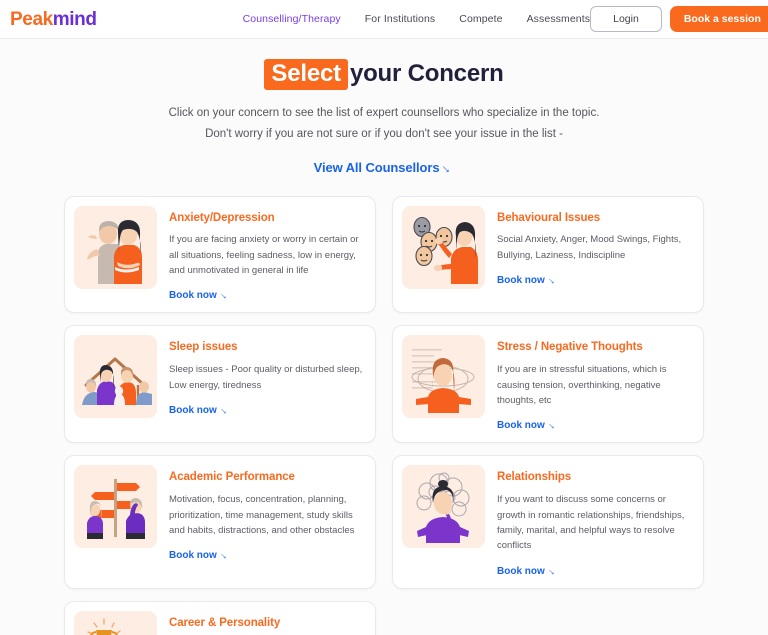 The width and height of the screenshot is (768, 635). I want to click on family-under-house-illustration, so click(115, 377).